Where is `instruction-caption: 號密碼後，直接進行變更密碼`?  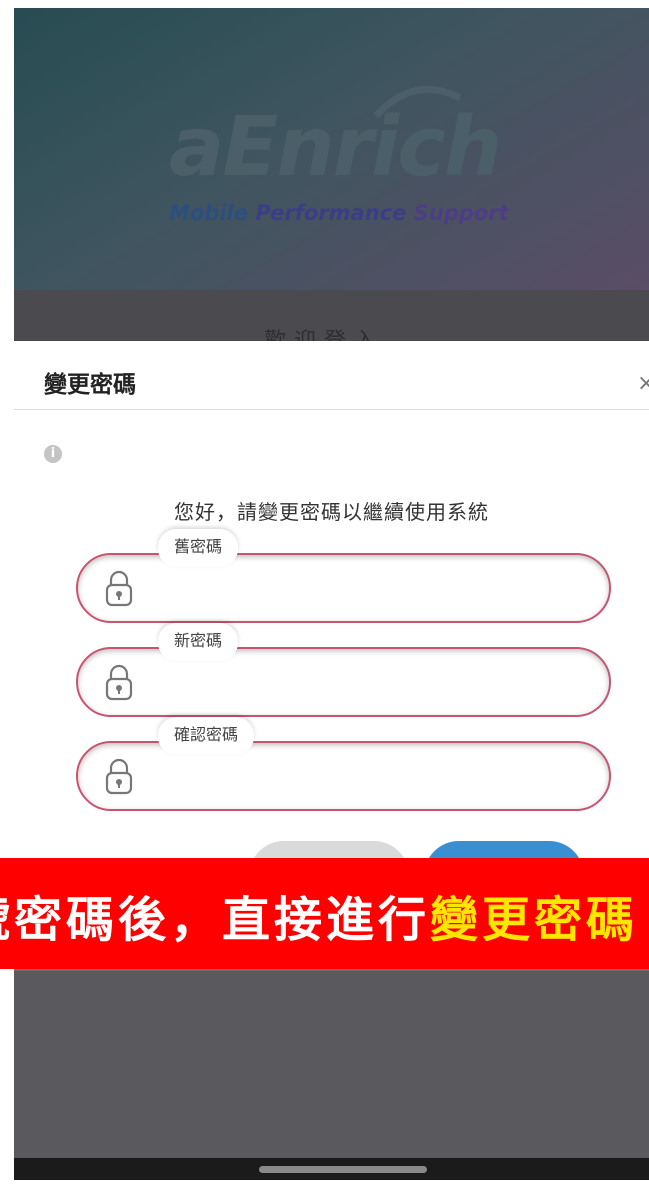
instruction-caption: 號密碼後，直接進行變更密碼 is located at coordinates (324, 913).